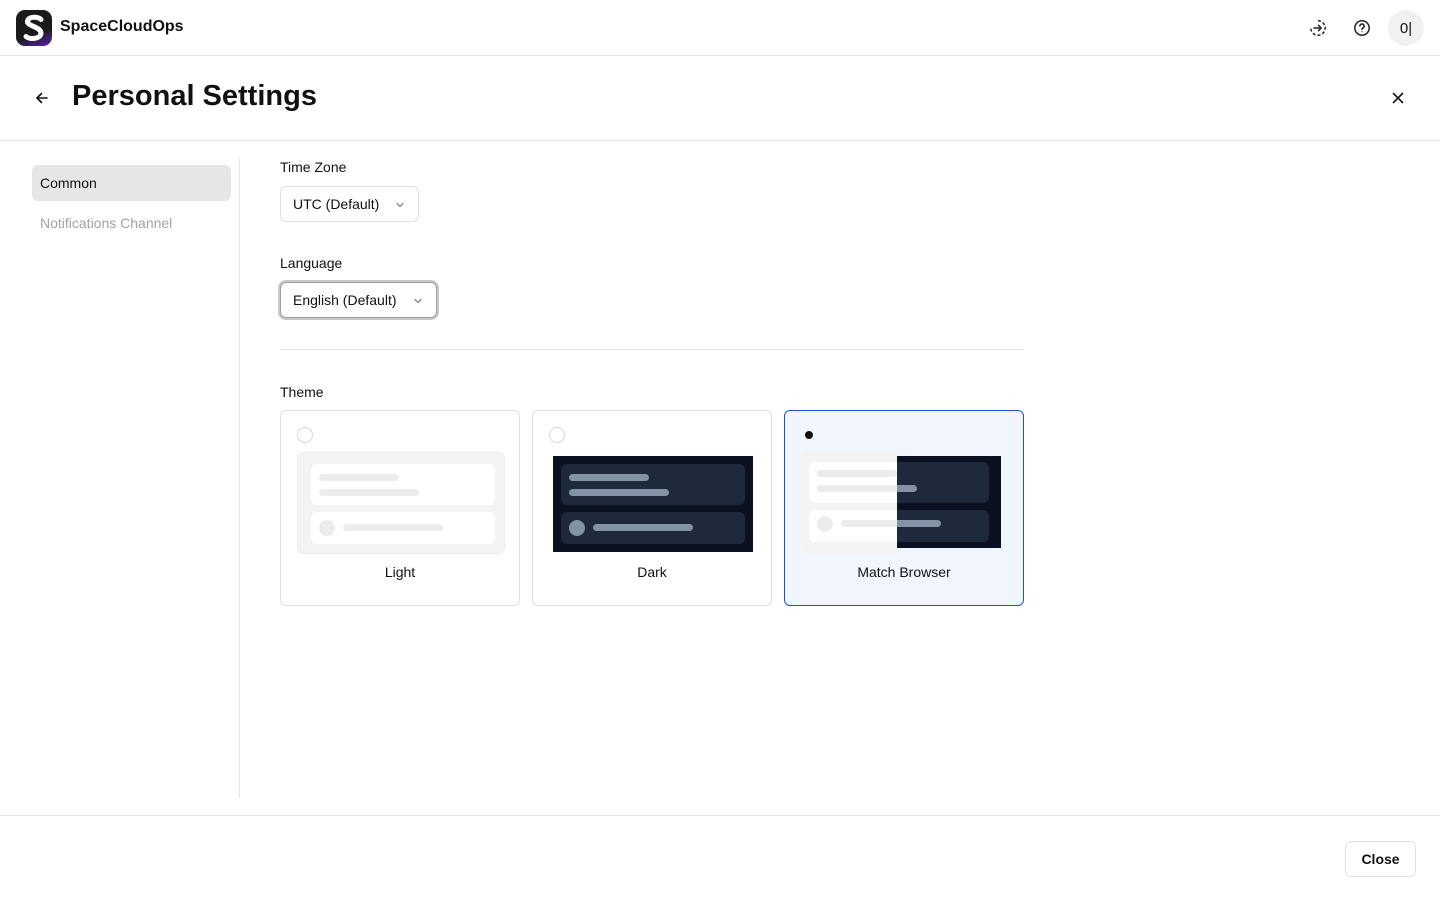  Describe the element at coordinates (905, 503) in the screenshot. I see `match-browser-theme-preview` at that location.